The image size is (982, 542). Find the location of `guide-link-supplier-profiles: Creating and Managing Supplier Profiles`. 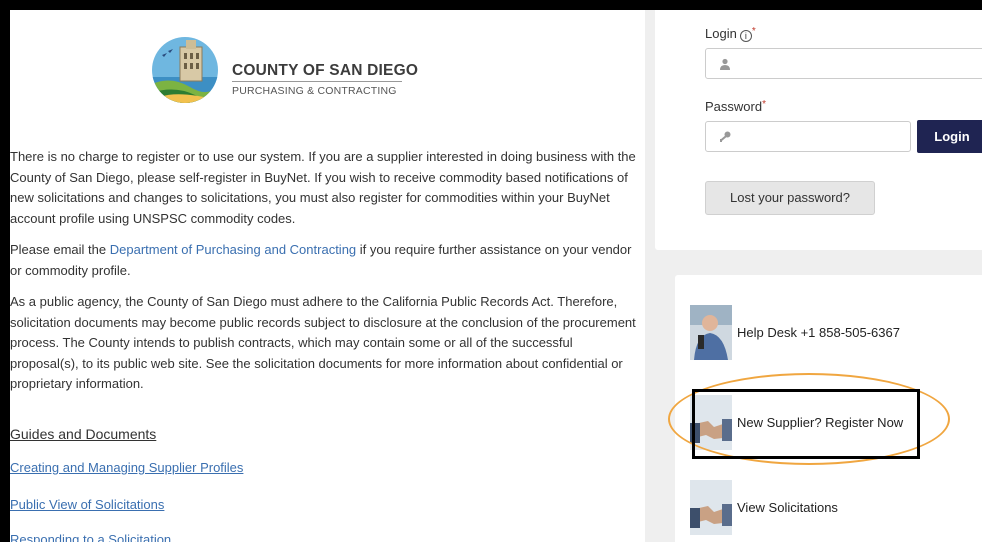

guide-link-supplier-profiles: Creating and Managing Supplier Profiles is located at coordinates (126, 467).